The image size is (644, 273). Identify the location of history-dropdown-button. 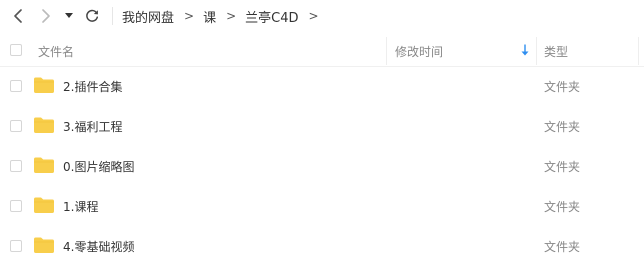
(69, 16).